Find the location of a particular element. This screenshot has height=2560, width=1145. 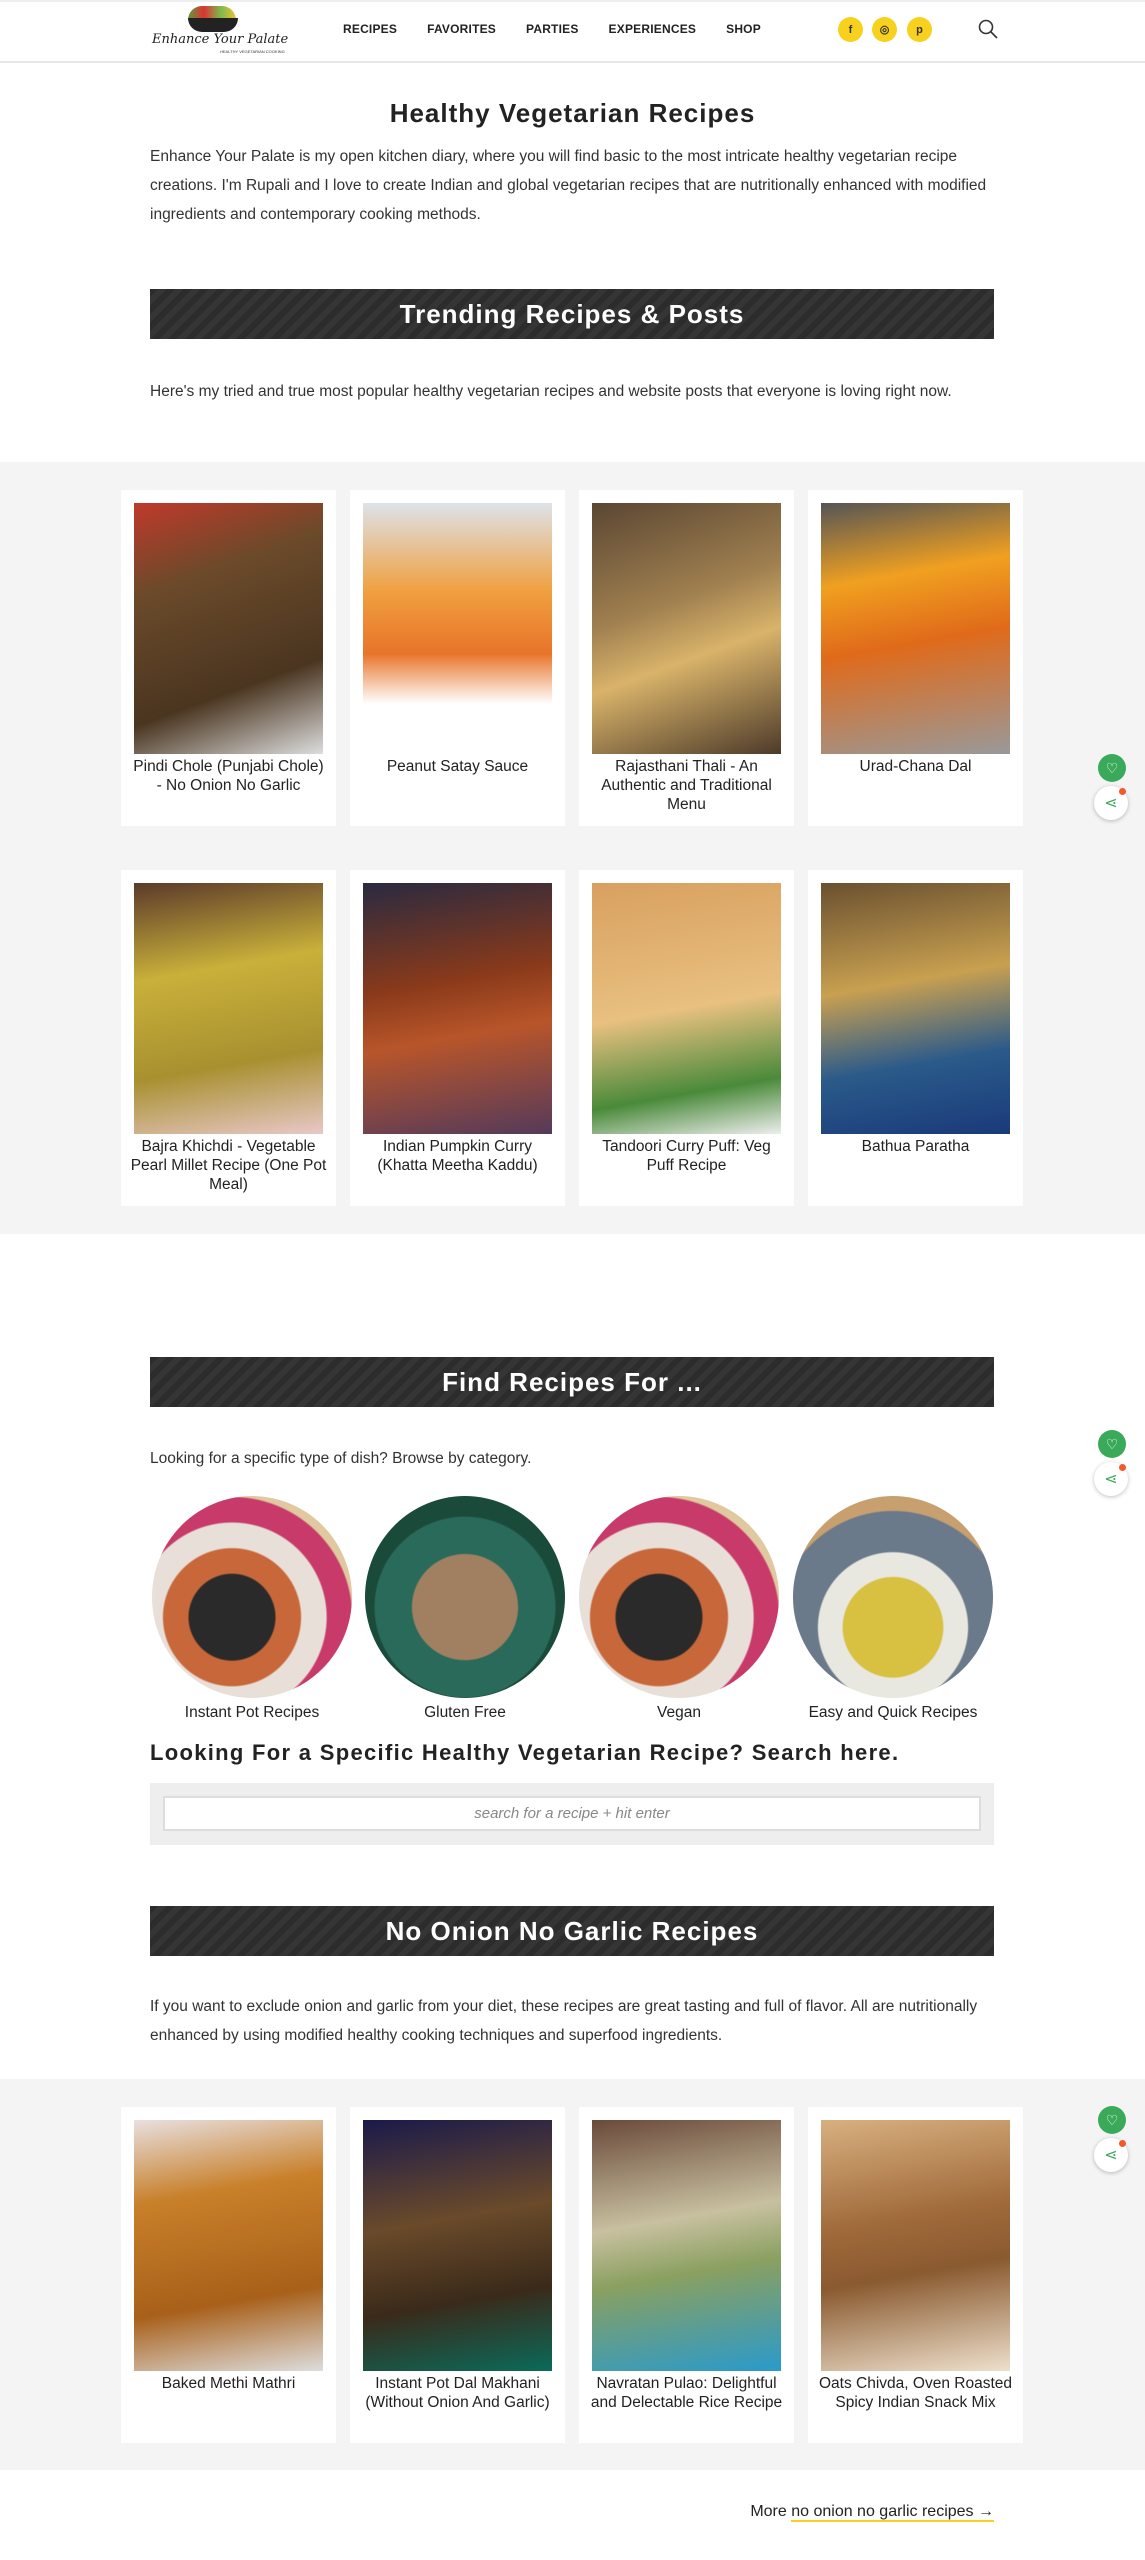

trending-heading: Trending Recipes & Posts is located at coordinates (572, 314).